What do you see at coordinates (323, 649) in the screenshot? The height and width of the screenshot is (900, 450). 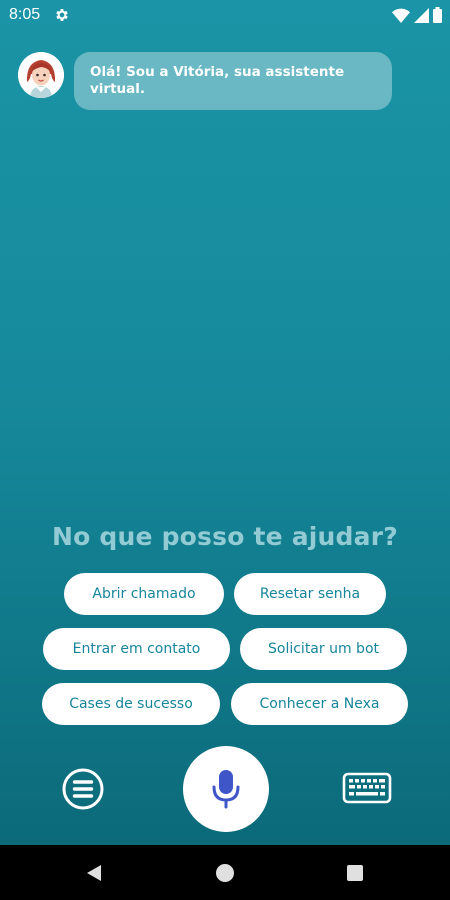 I see `quick-reply-solicitar-um-bot: Solicitar um bot` at bounding box center [323, 649].